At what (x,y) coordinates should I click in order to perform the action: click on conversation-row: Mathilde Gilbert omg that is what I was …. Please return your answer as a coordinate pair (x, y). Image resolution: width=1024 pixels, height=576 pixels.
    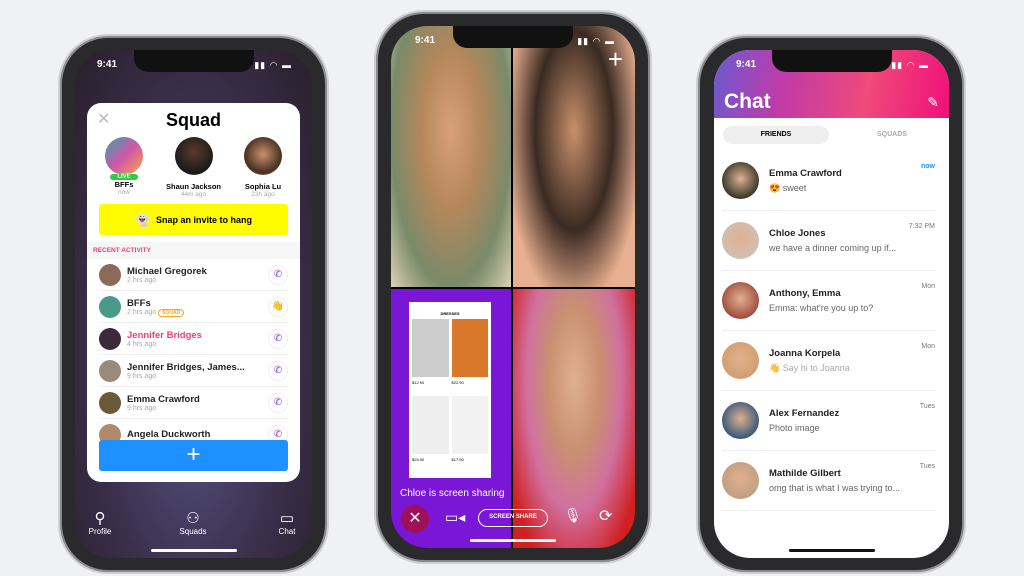
    Looking at the image, I should click on (828, 481).